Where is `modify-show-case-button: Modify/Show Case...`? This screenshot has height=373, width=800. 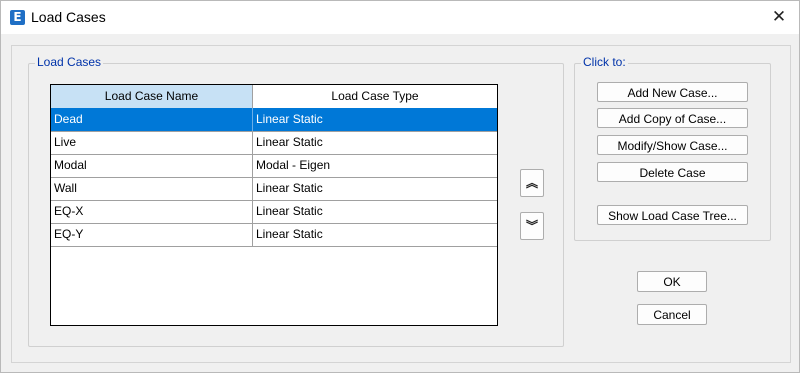
modify-show-case-button: Modify/Show Case... is located at coordinates (672, 145).